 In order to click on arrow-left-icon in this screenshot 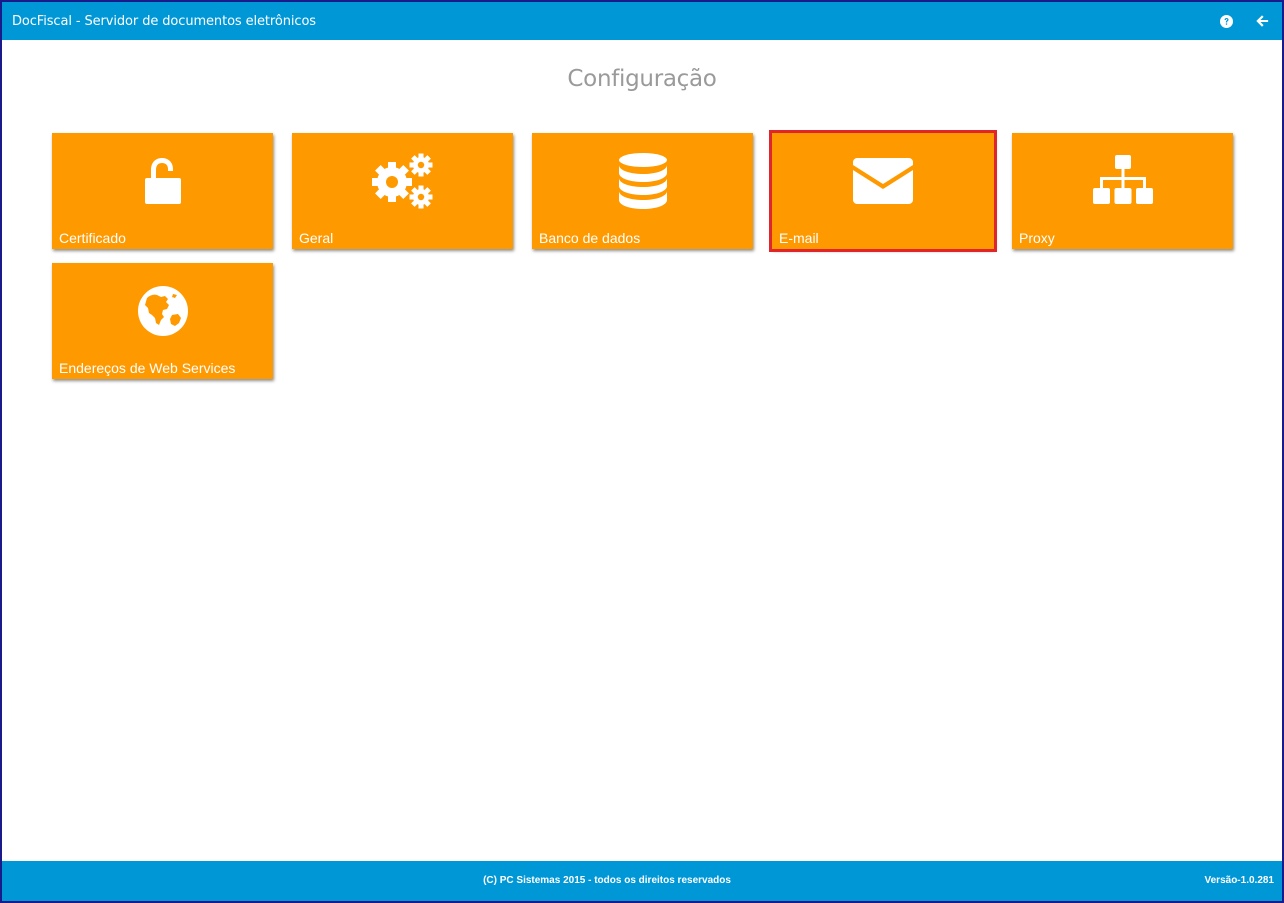, I will do `click(1262, 21)`.